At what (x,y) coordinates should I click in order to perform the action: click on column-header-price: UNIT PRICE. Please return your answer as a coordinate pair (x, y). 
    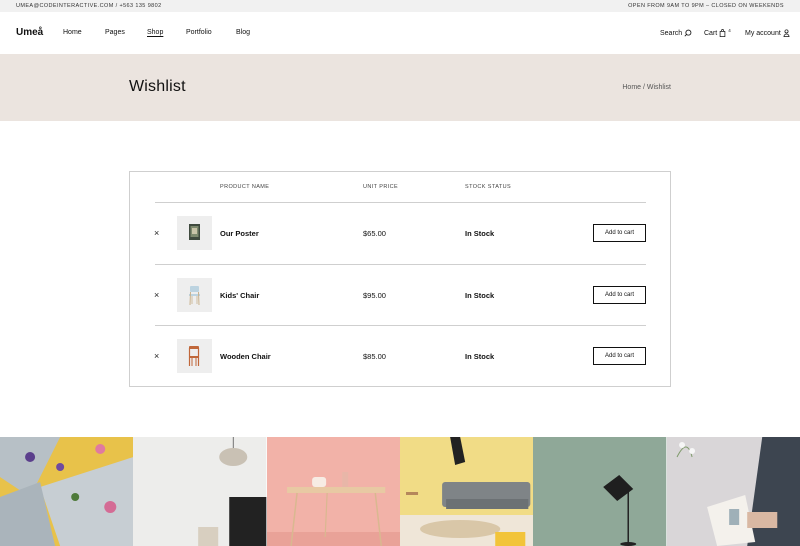
    Looking at the image, I should click on (381, 187).